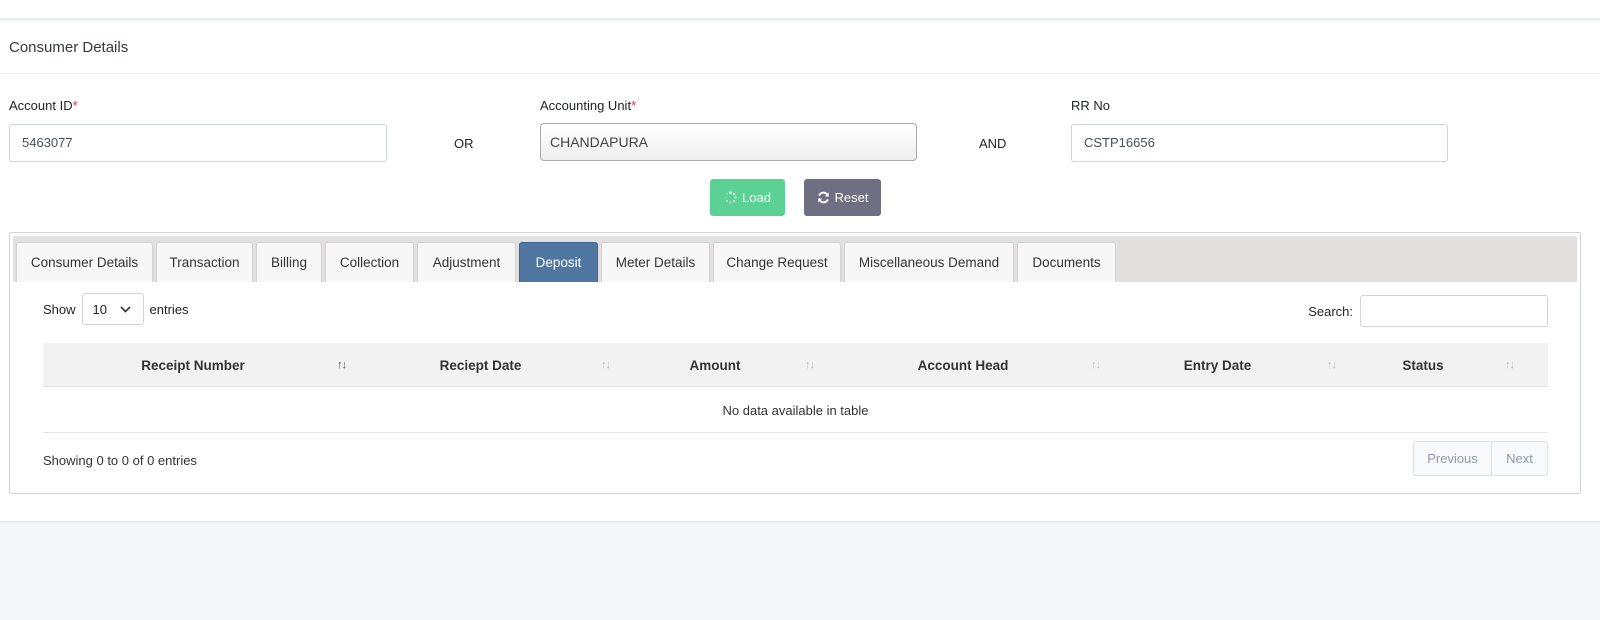  What do you see at coordinates (59, 309) in the screenshot?
I see `show-label: Show` at bounding box center [59, 309].